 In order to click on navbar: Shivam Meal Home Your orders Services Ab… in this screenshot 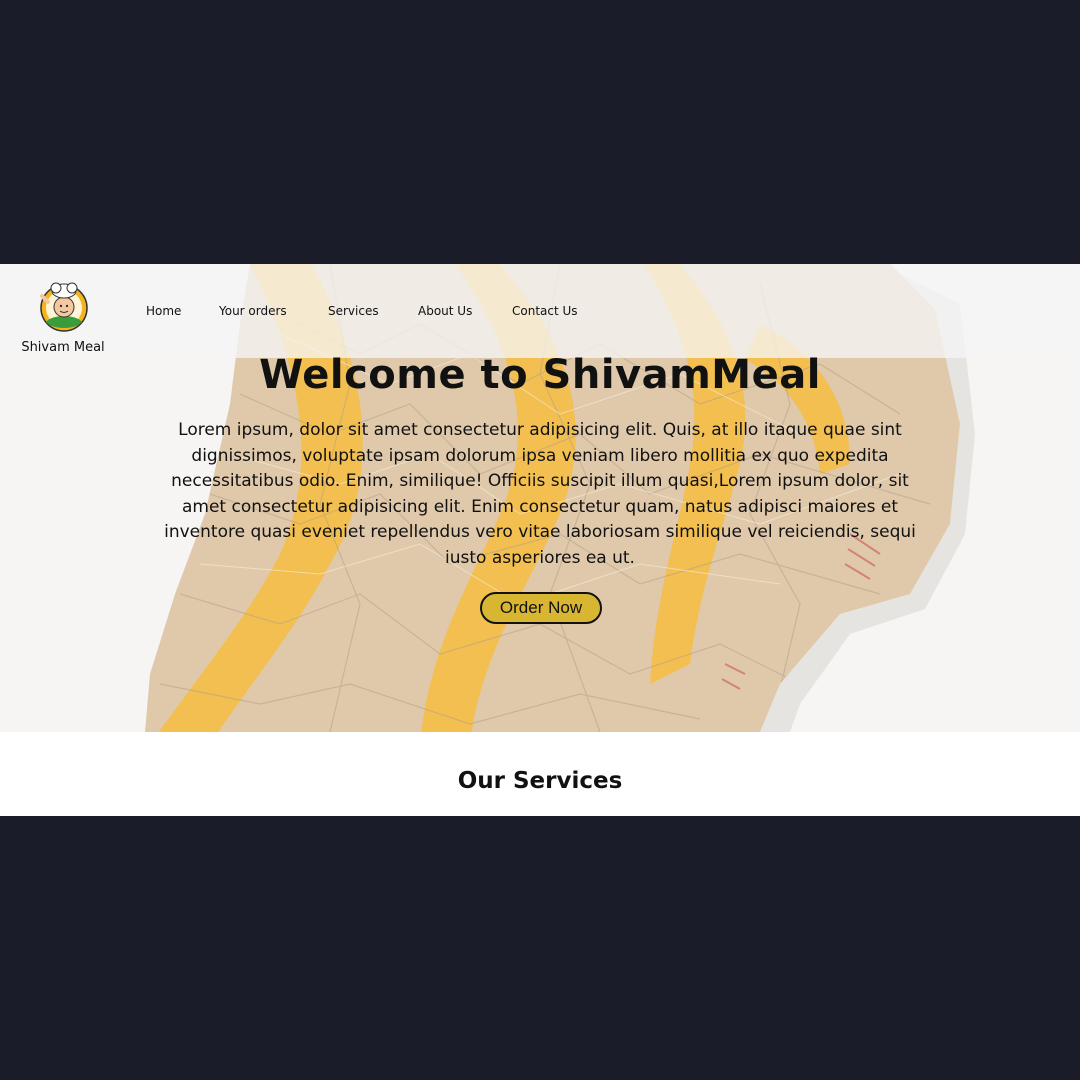, I will do `click(540, 311)`.